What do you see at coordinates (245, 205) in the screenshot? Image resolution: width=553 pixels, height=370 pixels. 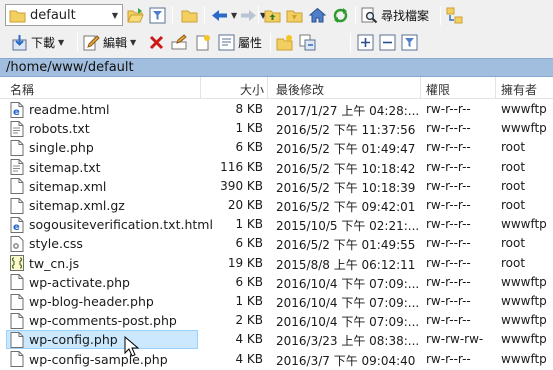 I see `file-size: 20 KB` at bounding box center [245, 205].